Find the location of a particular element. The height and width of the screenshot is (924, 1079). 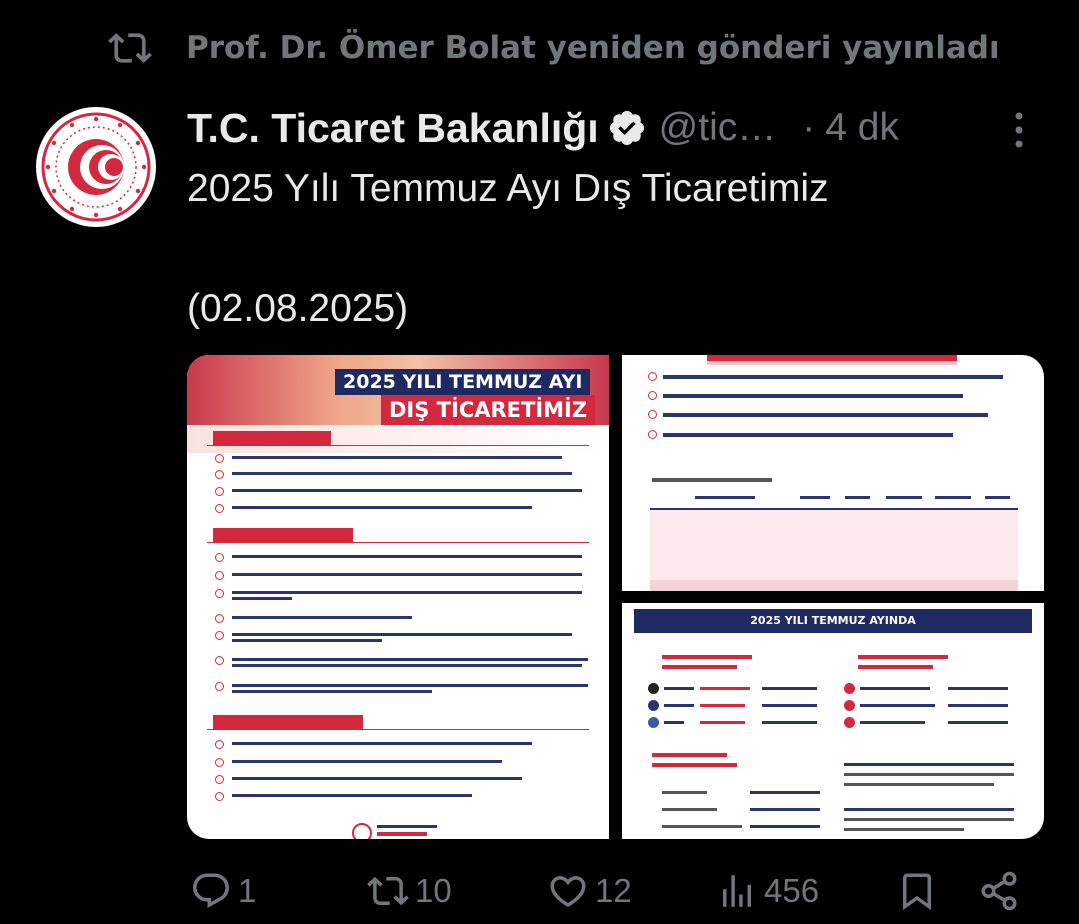

timestamp: 4 dk is located at coordinates (862, 128).